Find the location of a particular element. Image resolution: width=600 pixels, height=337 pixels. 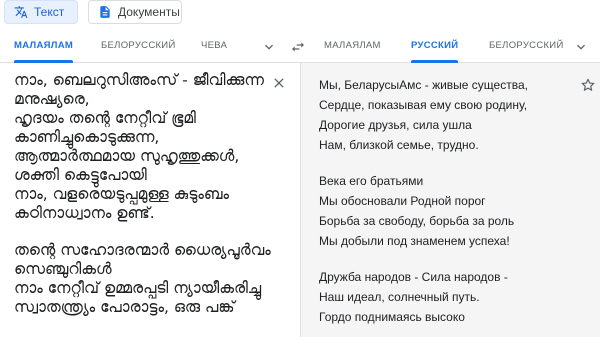

target-lang-tab-belarusian: БЕЛОРУССКИЙ is located at coordinates (526, 46).